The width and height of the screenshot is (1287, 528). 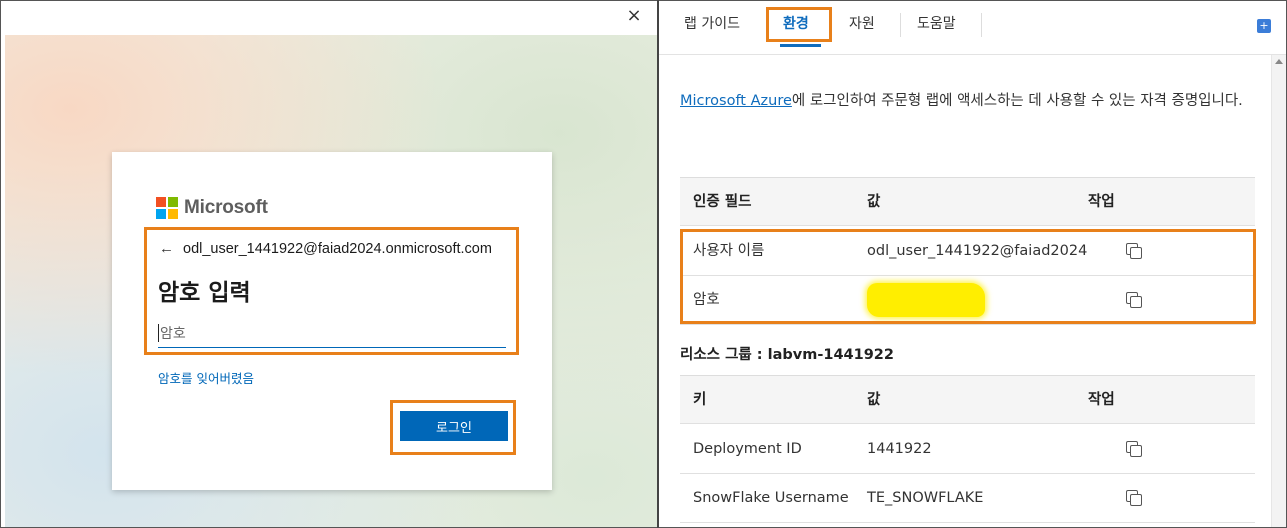 What do you see at coordinates (967, 399) in the screenshot?
I see `table-header-row: 키 값 작업` at bounding box center [967, 399].